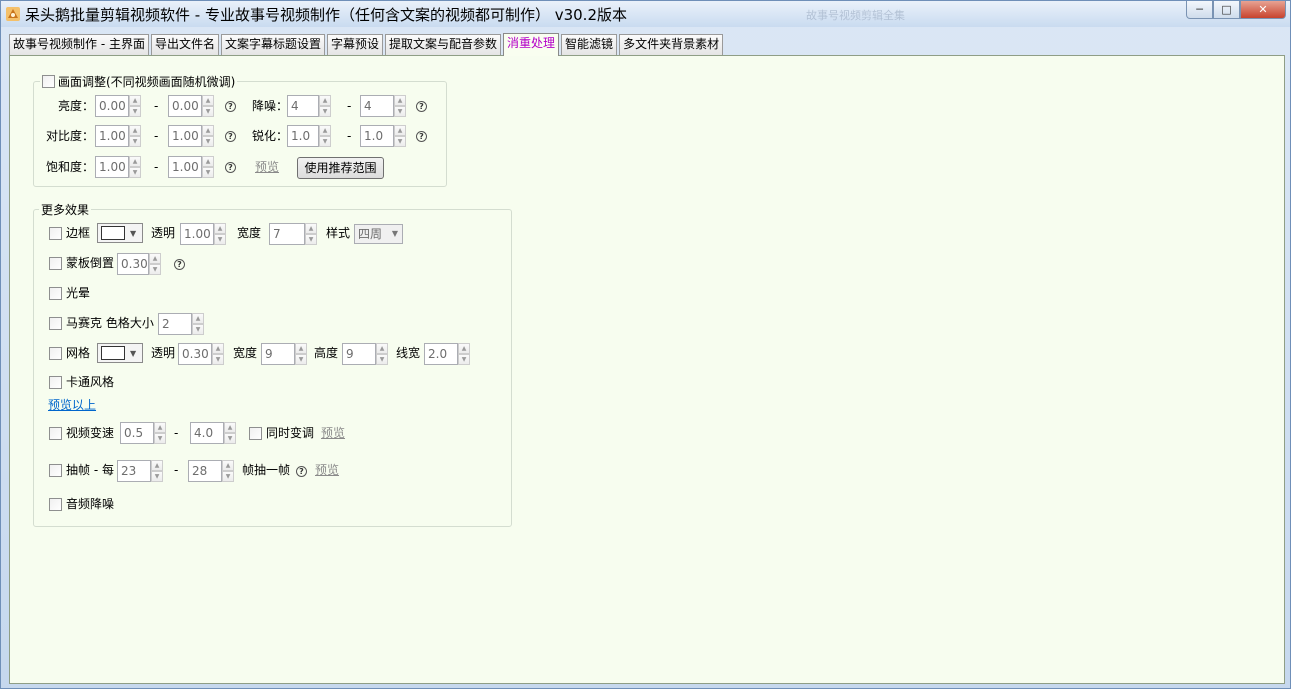 This screenshot has height=689, width=1291. What do you see at coordinates (309, 136) in the screenshot?
I see `sharpen-min-spinner: 1.0 ▲ ▼` at bounding box center [309, 136].